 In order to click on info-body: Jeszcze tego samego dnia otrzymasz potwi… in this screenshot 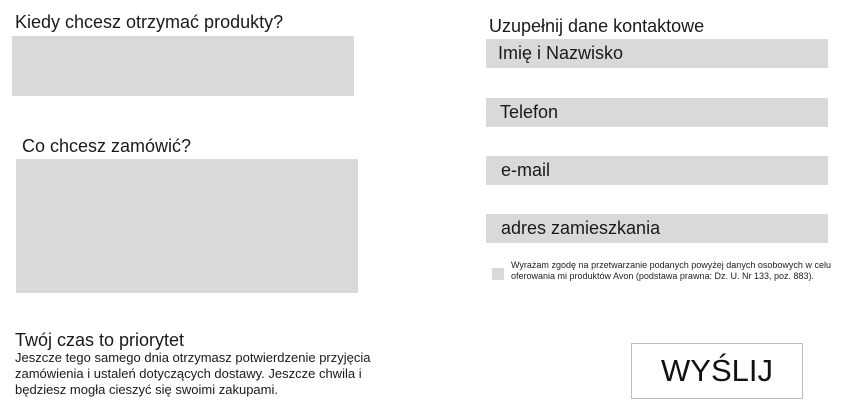, I will do `click(193, 373)`.